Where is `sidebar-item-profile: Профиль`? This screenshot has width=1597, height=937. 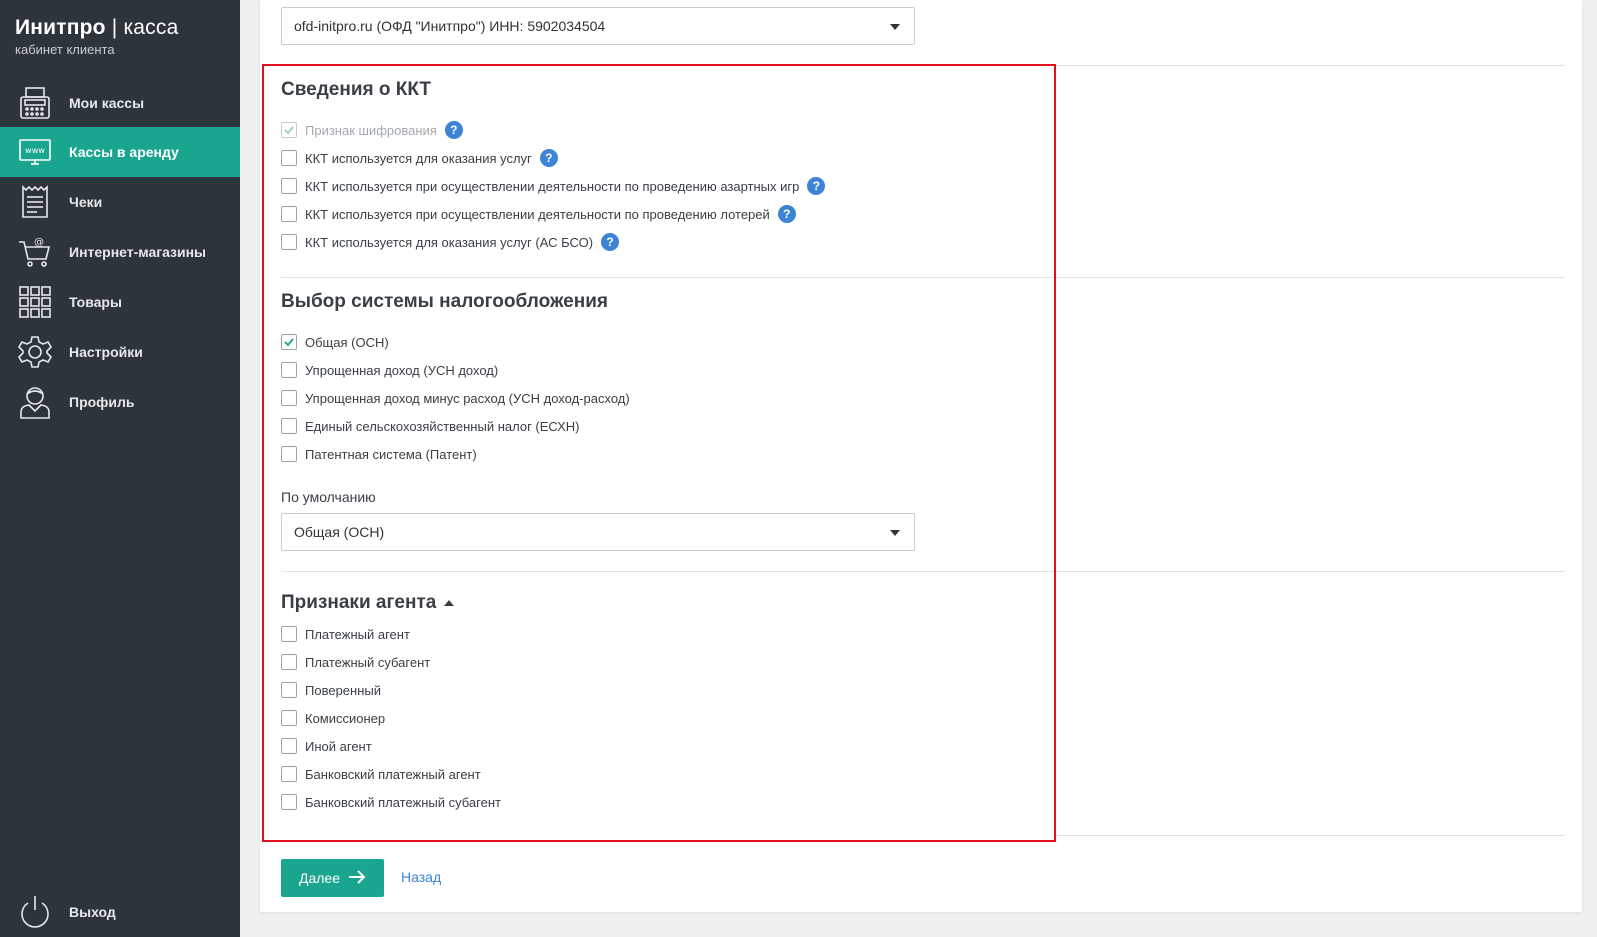
sidebar-item-profile: Профиль is located at coordinates (120, 402).